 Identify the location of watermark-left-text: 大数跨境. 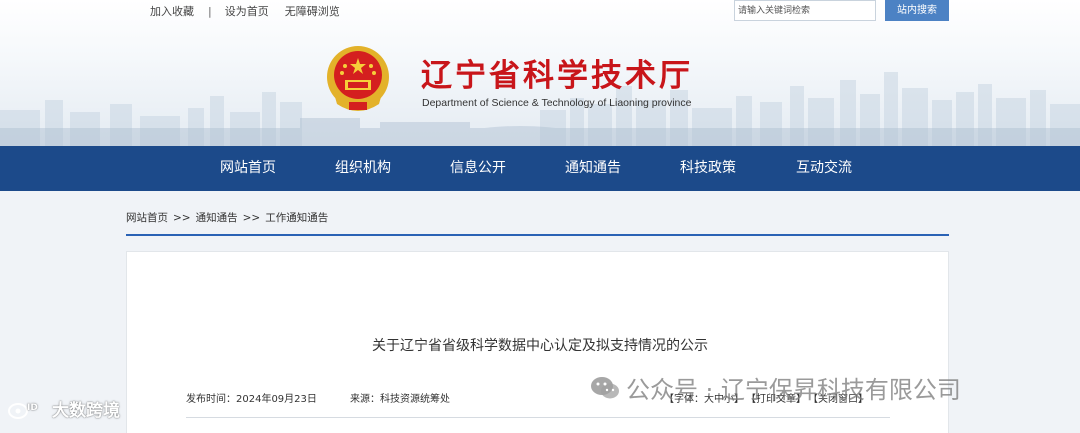
(86, 411).